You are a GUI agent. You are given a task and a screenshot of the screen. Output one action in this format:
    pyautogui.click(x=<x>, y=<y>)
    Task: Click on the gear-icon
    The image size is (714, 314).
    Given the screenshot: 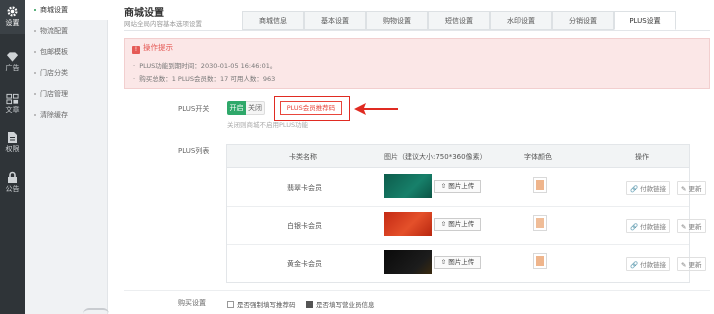 What is the action you would take?
    pyautogui.click(x=12, y=11)
    